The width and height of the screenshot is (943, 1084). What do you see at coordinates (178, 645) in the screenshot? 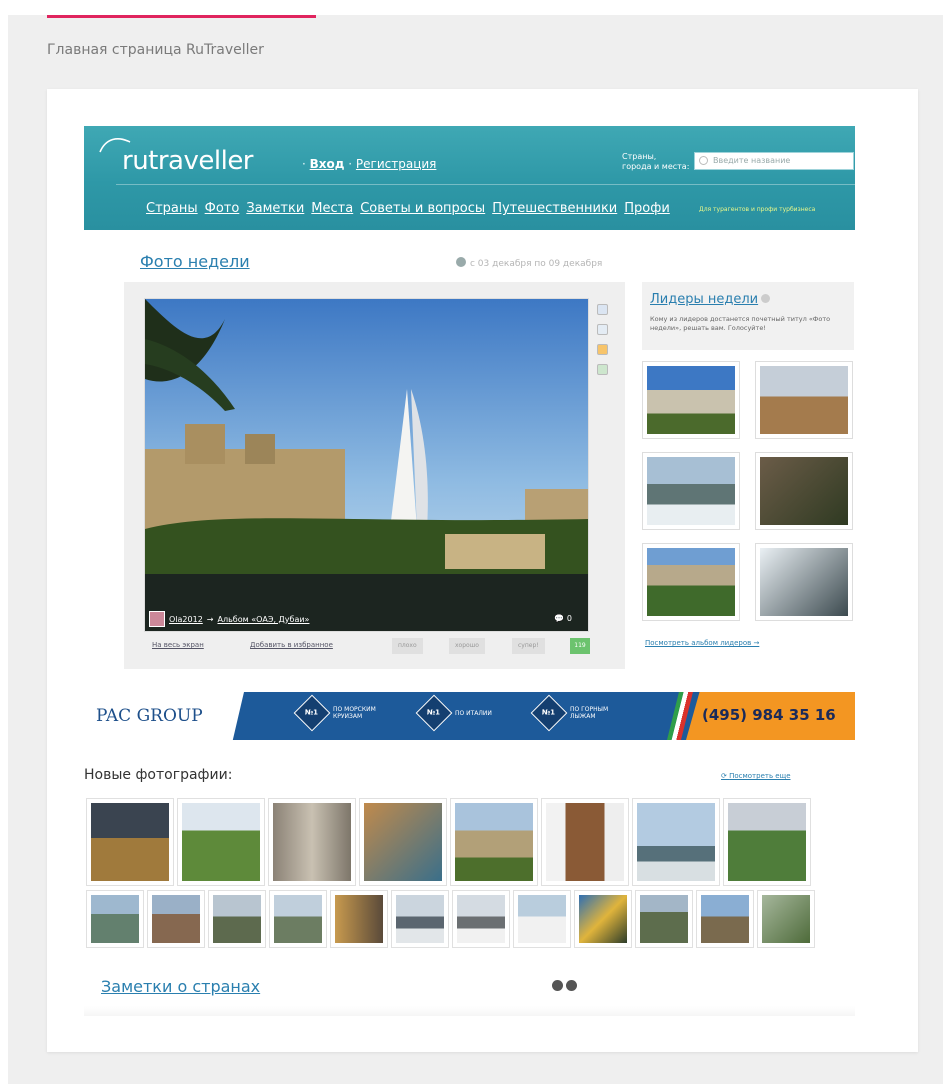
I see `fullscreen-button: На весь экран` at bounding box center [178, 645].